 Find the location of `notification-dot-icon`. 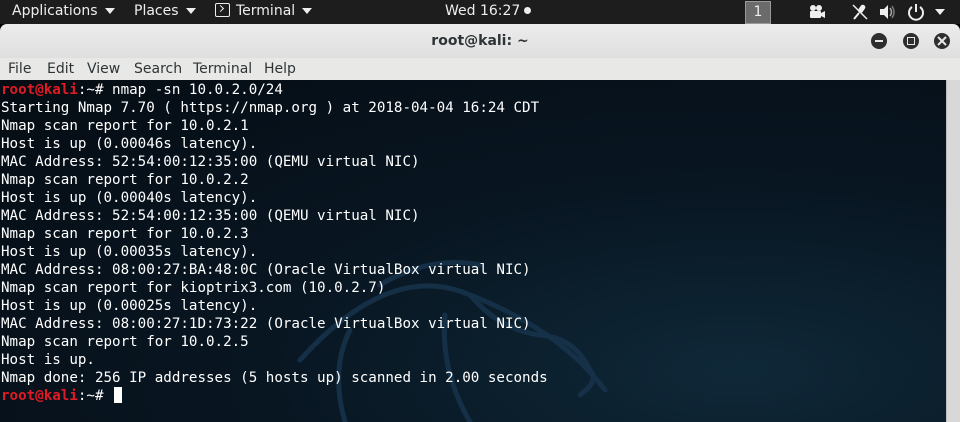

notification-dot-icon is located at coordinates (528, 10).